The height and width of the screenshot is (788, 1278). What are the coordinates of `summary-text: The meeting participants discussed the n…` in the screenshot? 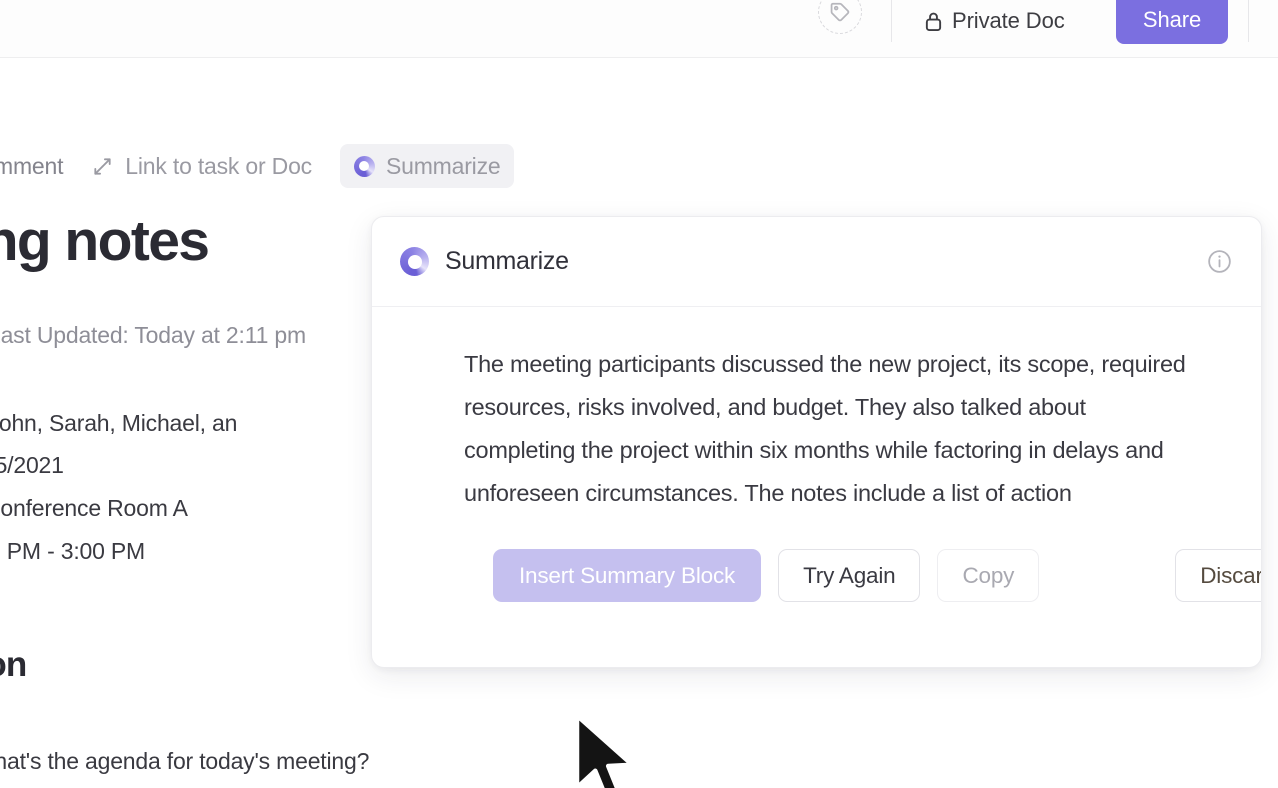 It's located at (825, 428).